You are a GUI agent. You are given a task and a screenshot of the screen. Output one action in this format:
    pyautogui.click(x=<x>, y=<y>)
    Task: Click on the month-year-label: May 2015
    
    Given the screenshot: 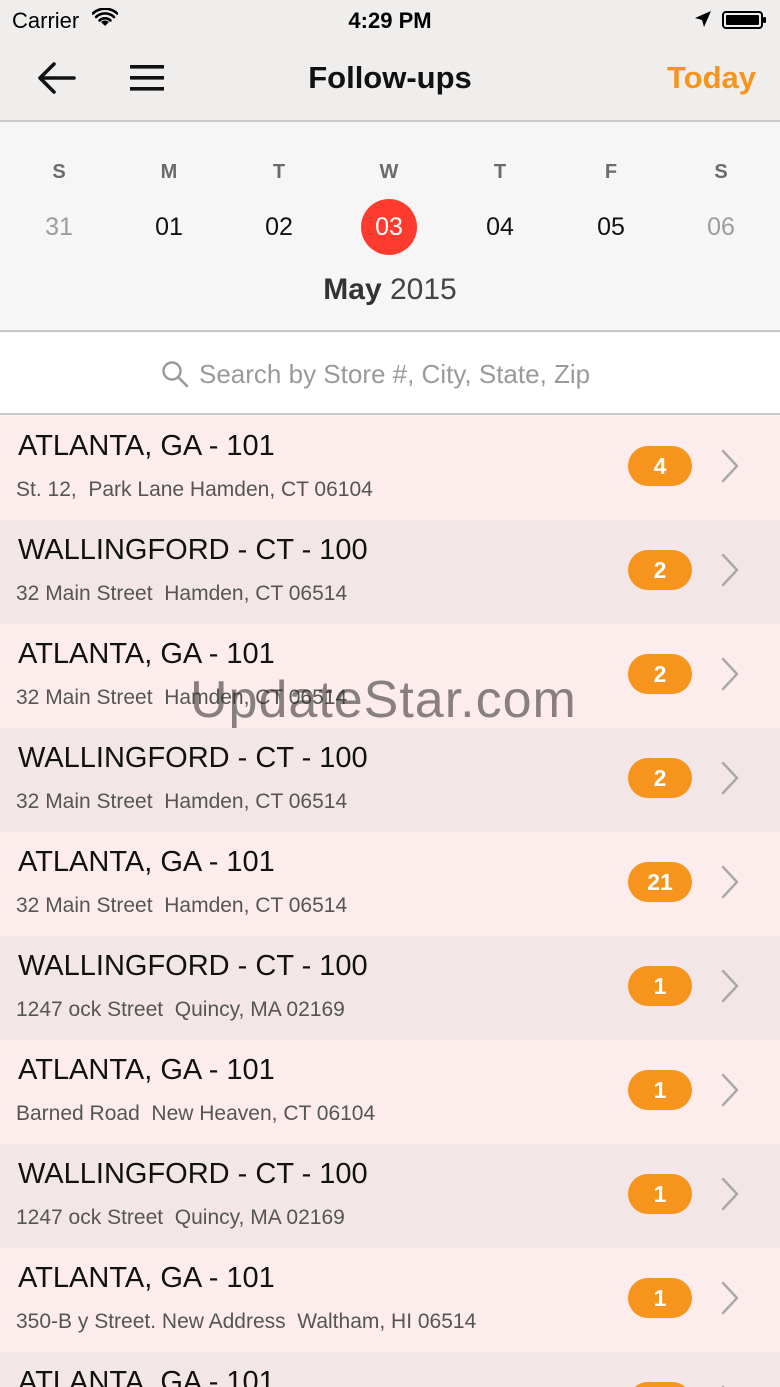 What is the action you would take?
    pyautogui.click(x=390, y=290)
    